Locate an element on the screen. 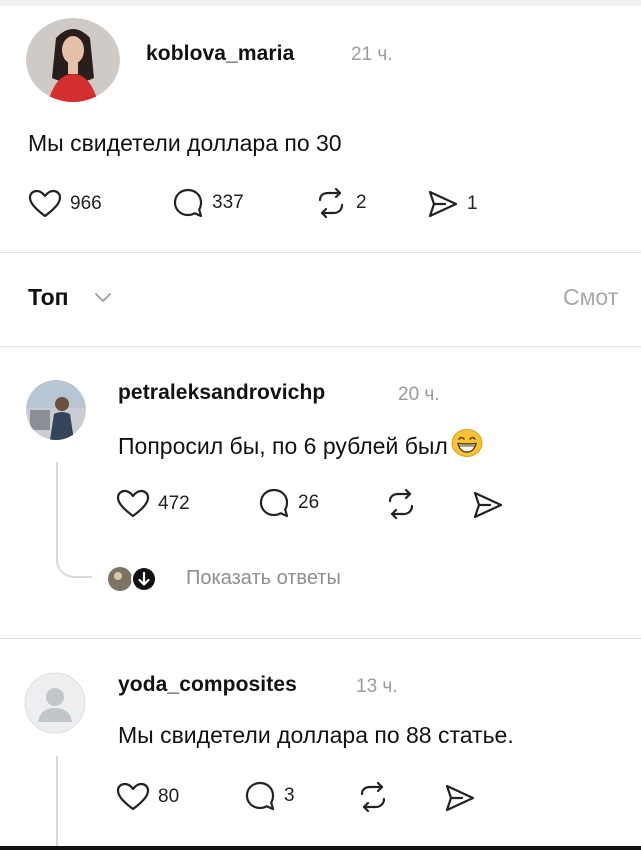 The image size is (641, 850). comment-text: Попросил бы, по 6 рублей был is located at coordinates (301, 444).